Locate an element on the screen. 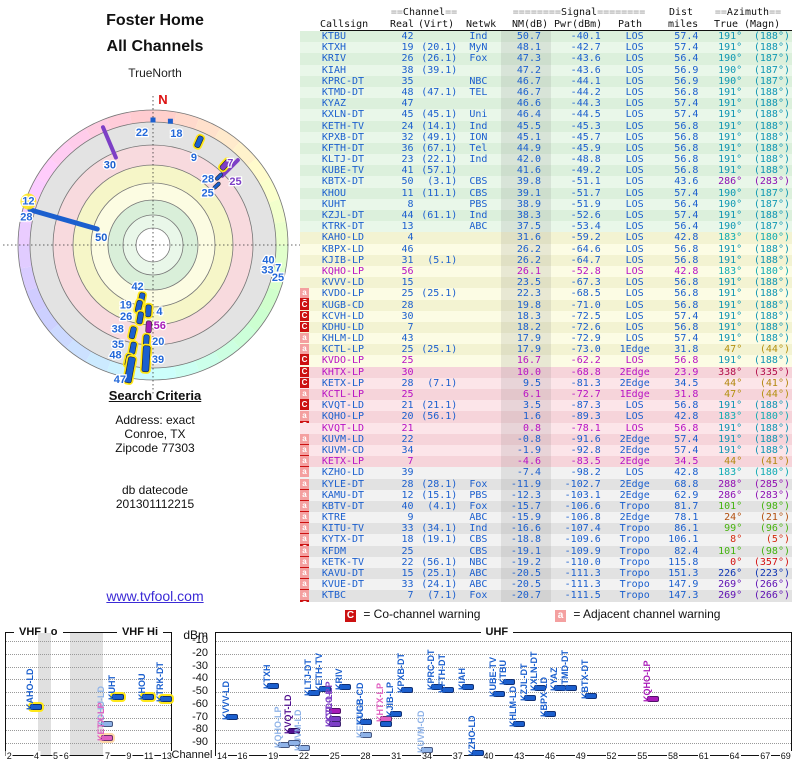 The image size is (800, 768). cell-cs: KUGB-CD is located at coordinates (343, 305).